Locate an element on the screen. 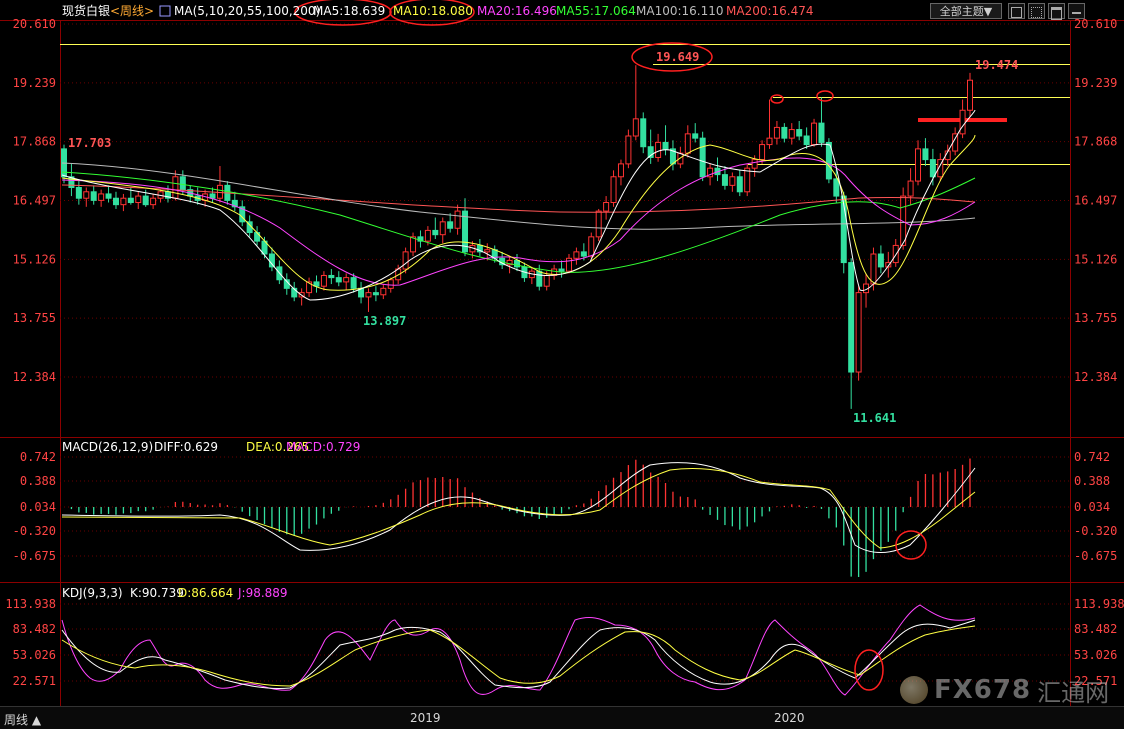  kdj-j-line is located at coordinates (518, 650).